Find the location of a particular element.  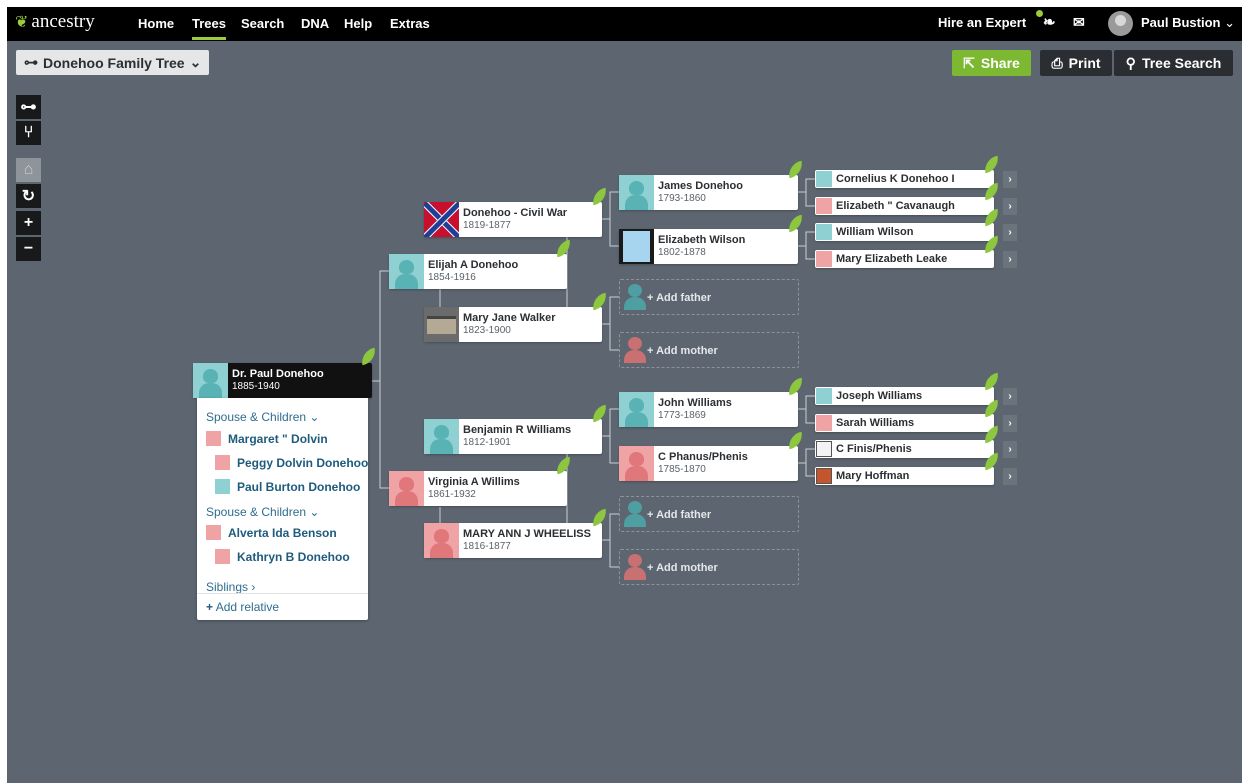

spouse-children-header-2: Spouse & Children ⌄ is located at coordinates (262, 512).